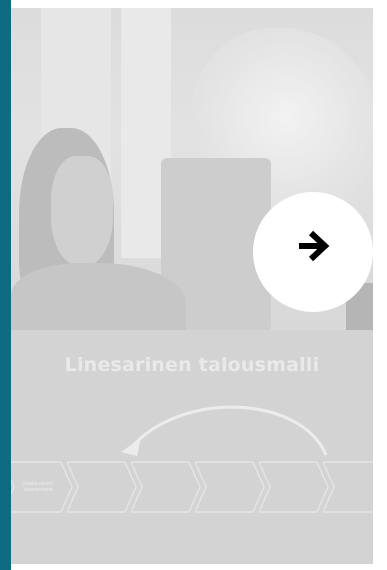 The width and height of the screenshot is (387, 570). What do you see at coordinates (224, 430) in the screenshot?
I see `cycle-arrow-icon` at bounding box center [224, 430].